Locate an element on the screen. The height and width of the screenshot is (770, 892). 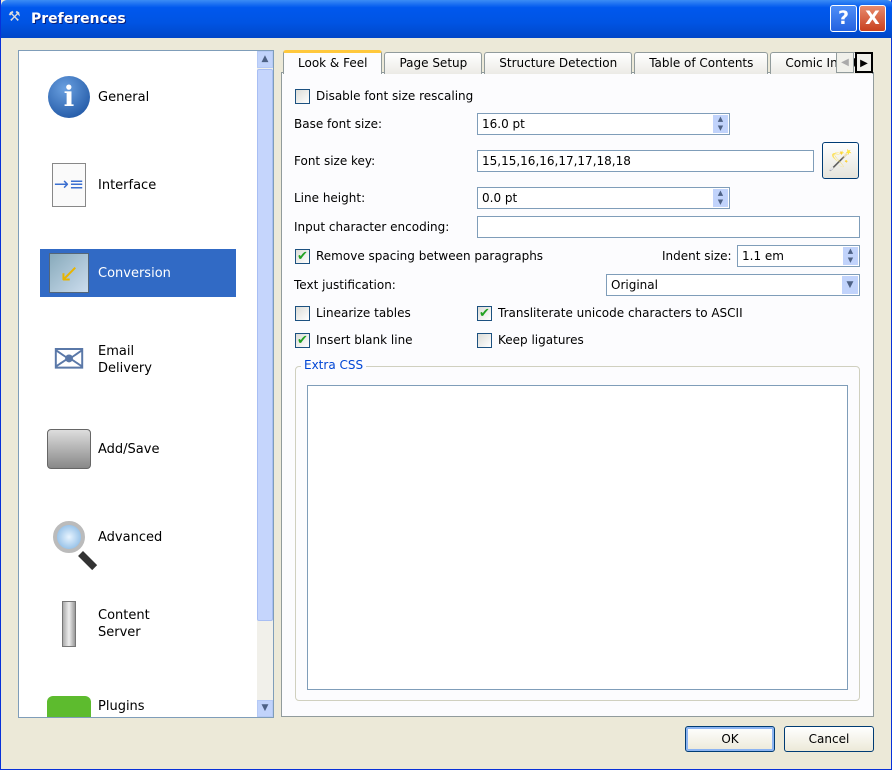
sidebar-item-add-save: Add/Save is located at coordinates (138, 449).